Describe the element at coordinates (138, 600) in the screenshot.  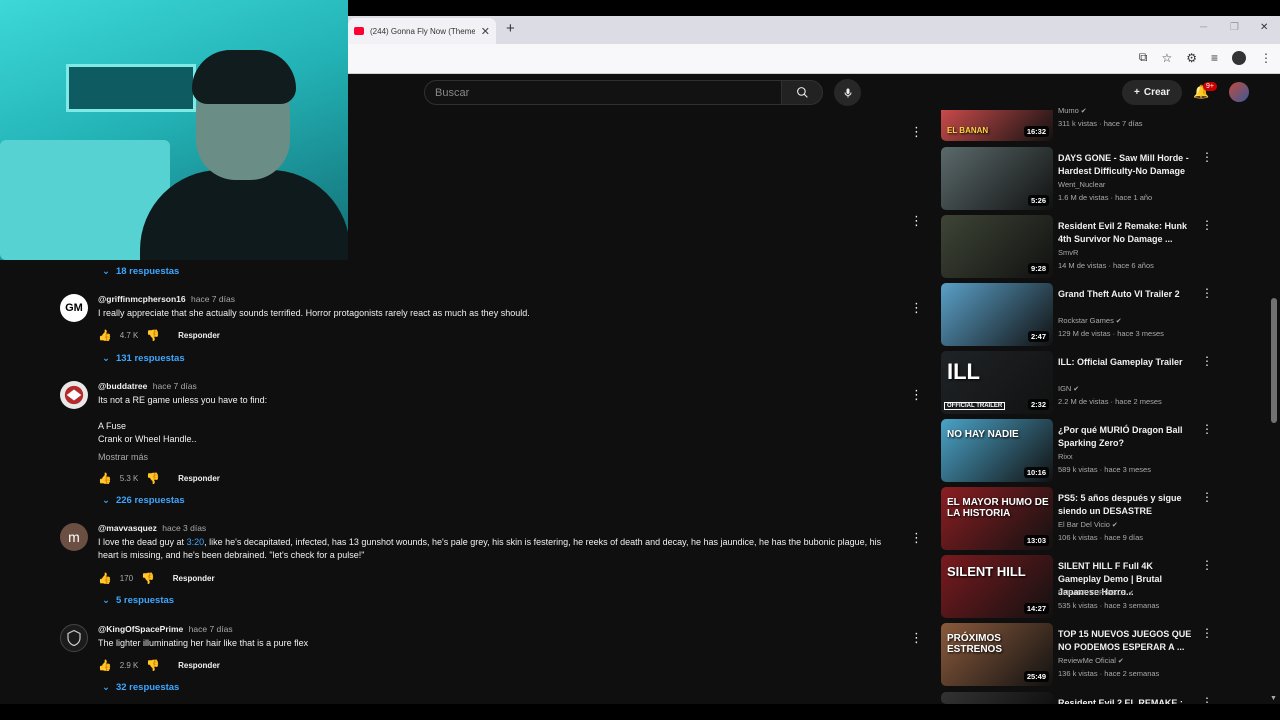
I see `replies-toggle: ⌄ 5 respuestas` at that location.